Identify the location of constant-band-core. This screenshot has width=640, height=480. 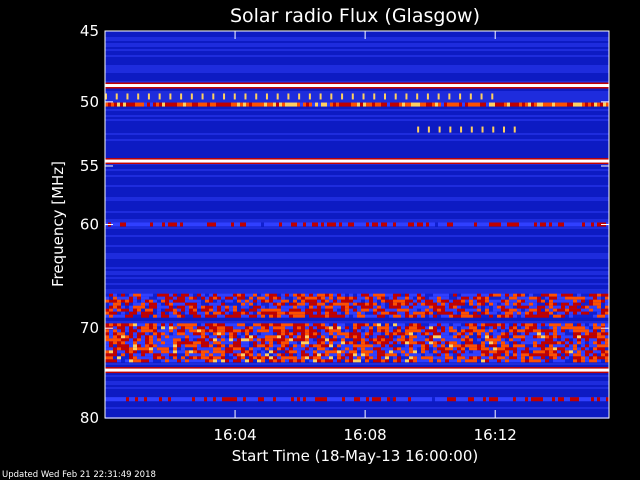
(357, 370).